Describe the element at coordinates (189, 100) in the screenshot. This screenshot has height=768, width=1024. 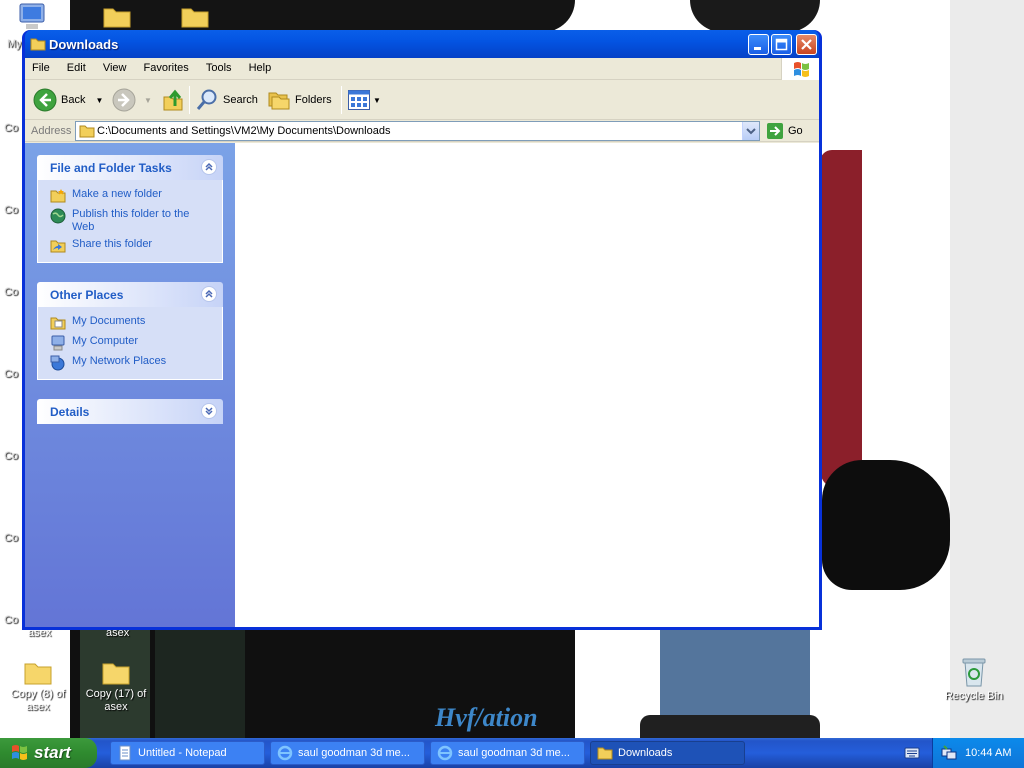
I see `toolbar-separator` at that location.